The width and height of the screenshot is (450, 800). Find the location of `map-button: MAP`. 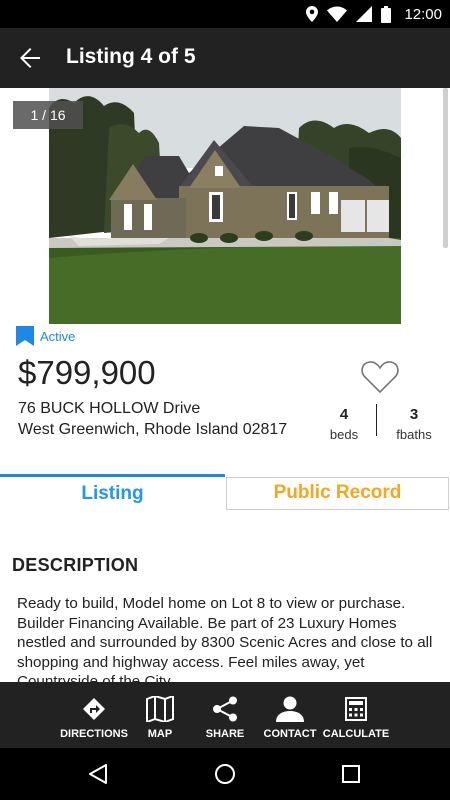

map-button: MAP is located at coordinates (160, 715).